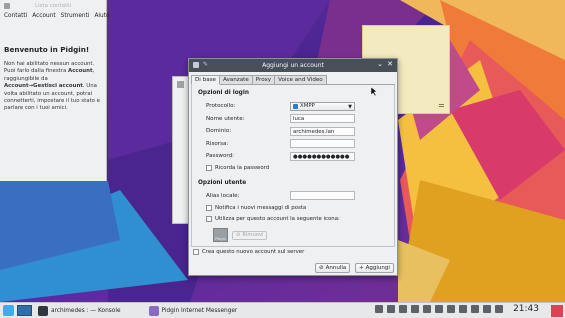 The width and height of the screenshot is (565, 318). I want to click on remember-password-label: Ricorda la password, so click(242, 168).